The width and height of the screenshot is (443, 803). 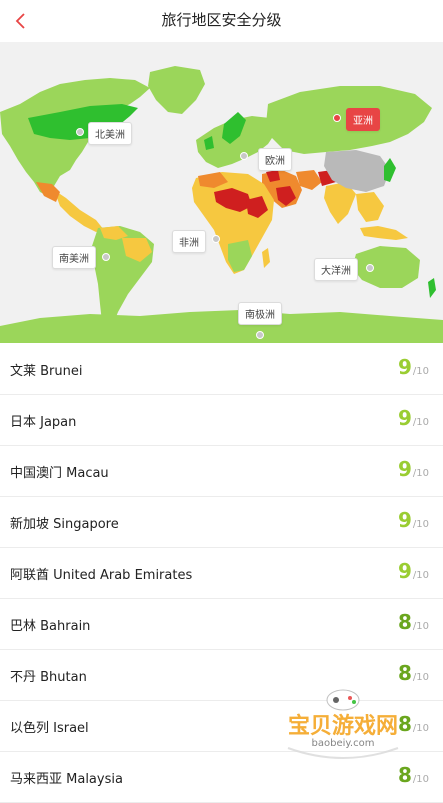 What do you see at coordinates (244, 156) in the screenshot?
I see `europe-dot` at bounding box center [244, 156].